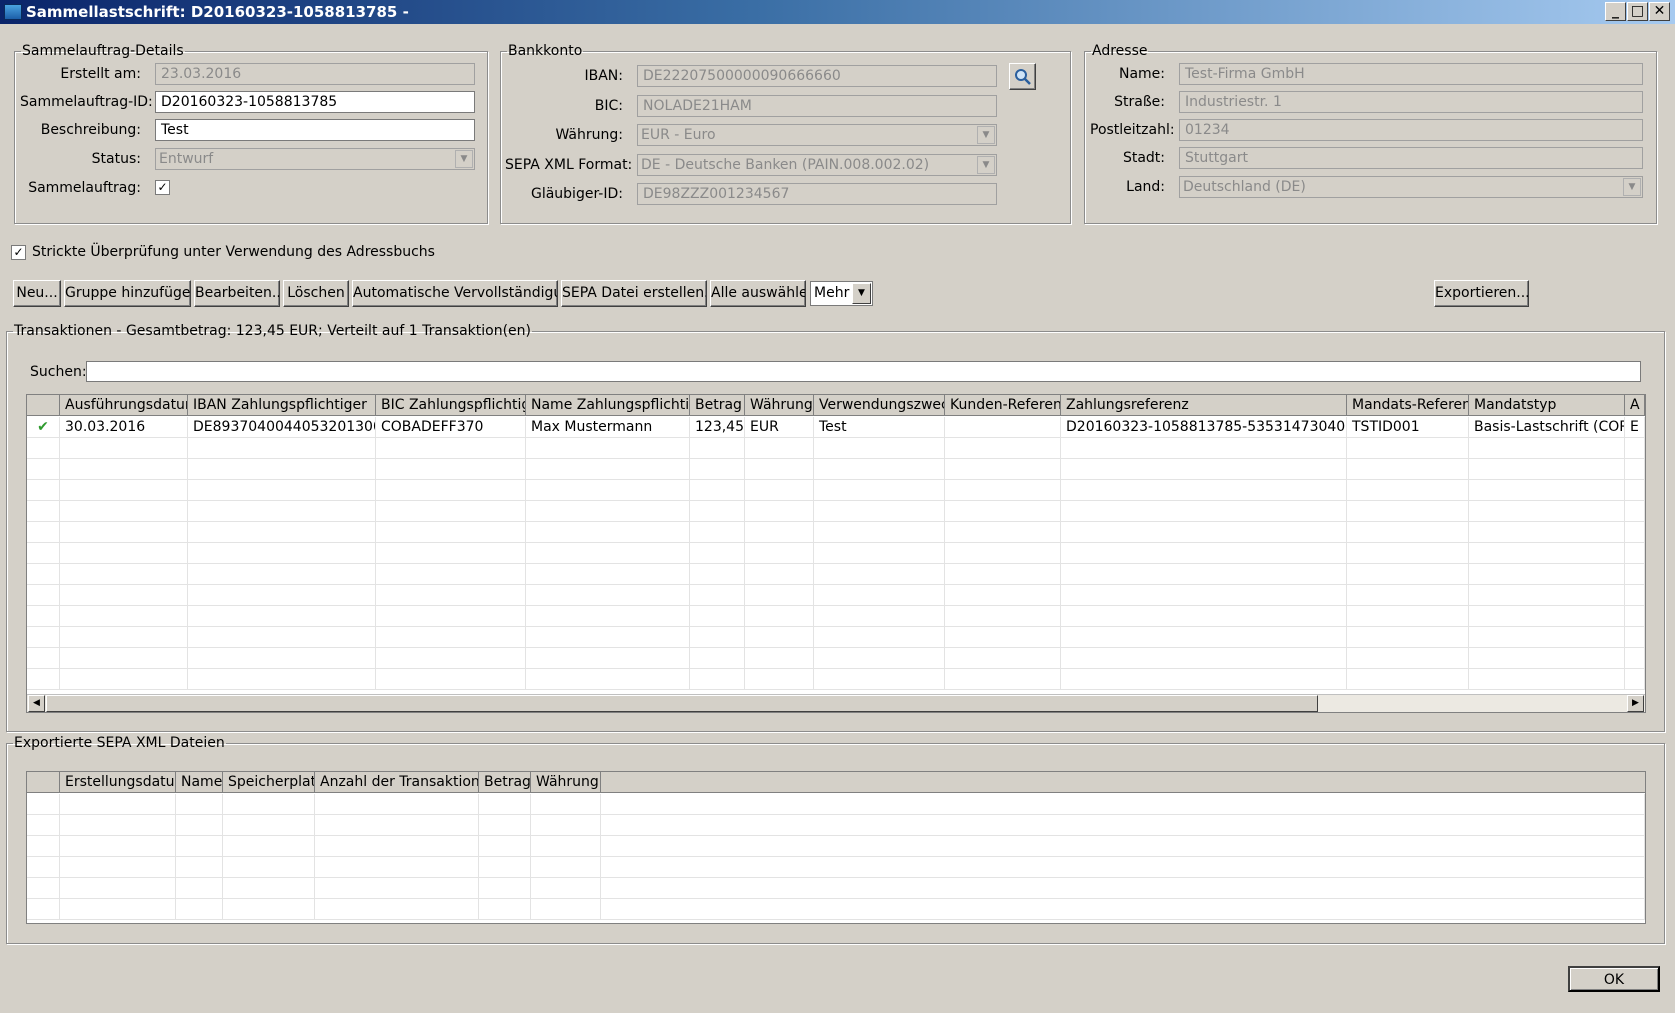 The width and height of the screenshot is (1675, 1013). What do you see at coordinates (717, 405) in the screenshot?
I see `transactions-column-header: Betrag` at bounding box center [717, 405].